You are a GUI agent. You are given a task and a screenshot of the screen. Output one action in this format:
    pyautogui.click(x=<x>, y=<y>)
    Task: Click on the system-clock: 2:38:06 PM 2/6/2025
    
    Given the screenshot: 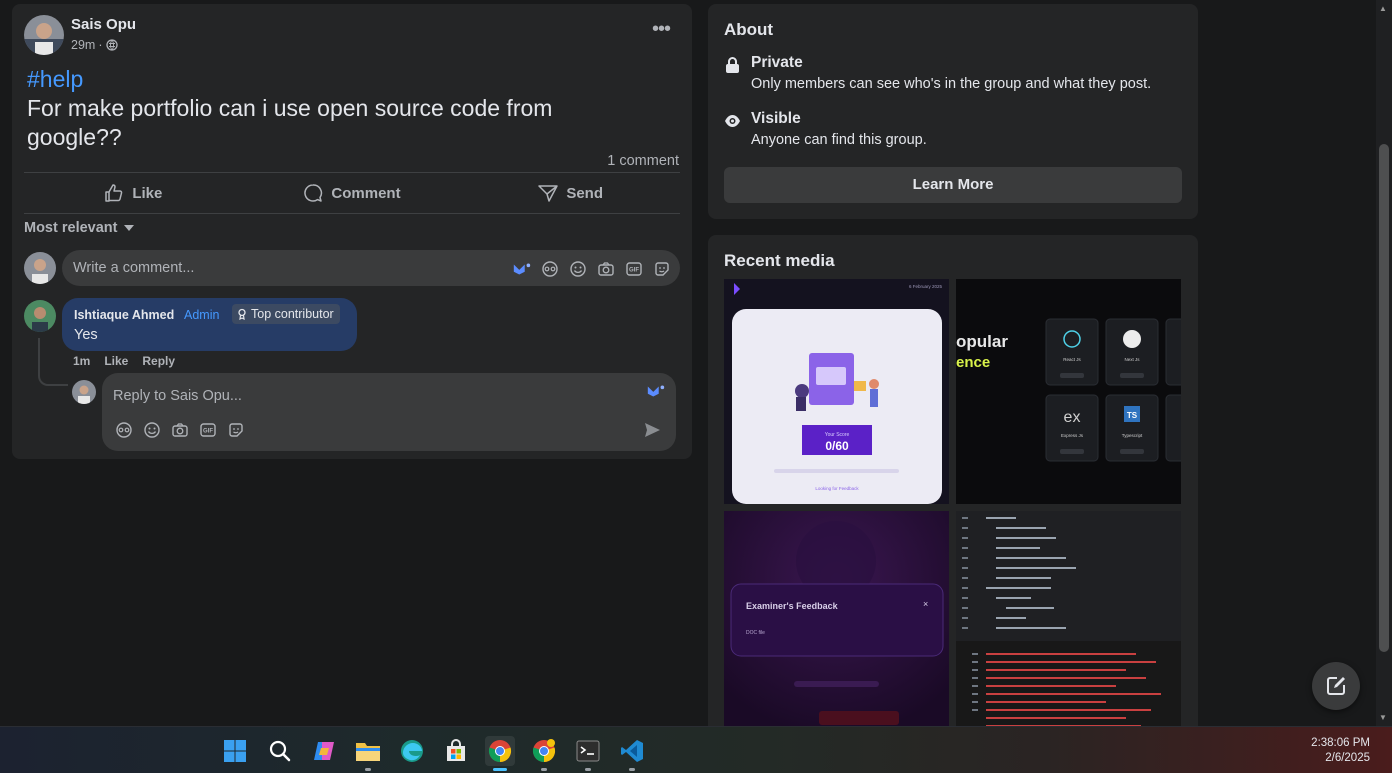 What is the action you would take?
    pyautogui.click(x=1340, y=751)
    